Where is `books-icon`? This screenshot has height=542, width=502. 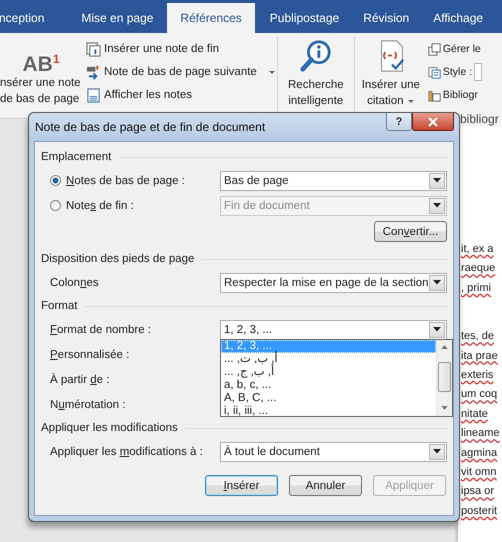 books-icon is located at coordinates (434, 95).